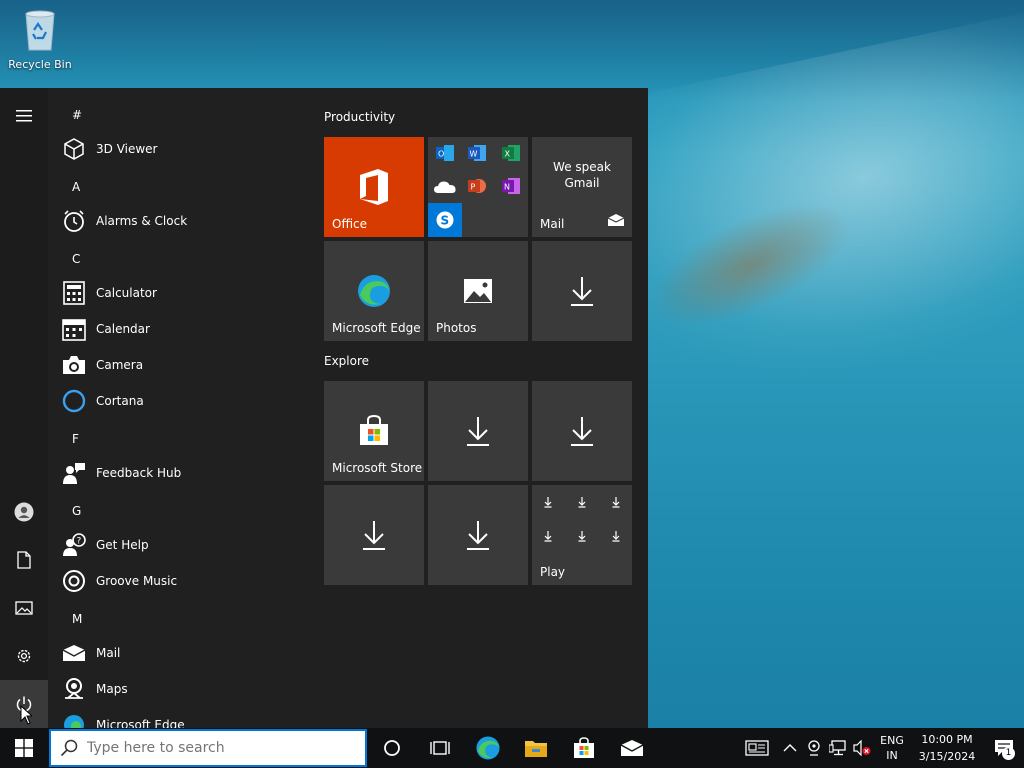 The image size is (1024, 768). Describe the element at coordinates (473, 187) in the screenshot. I see `svg-text: P` at that location.